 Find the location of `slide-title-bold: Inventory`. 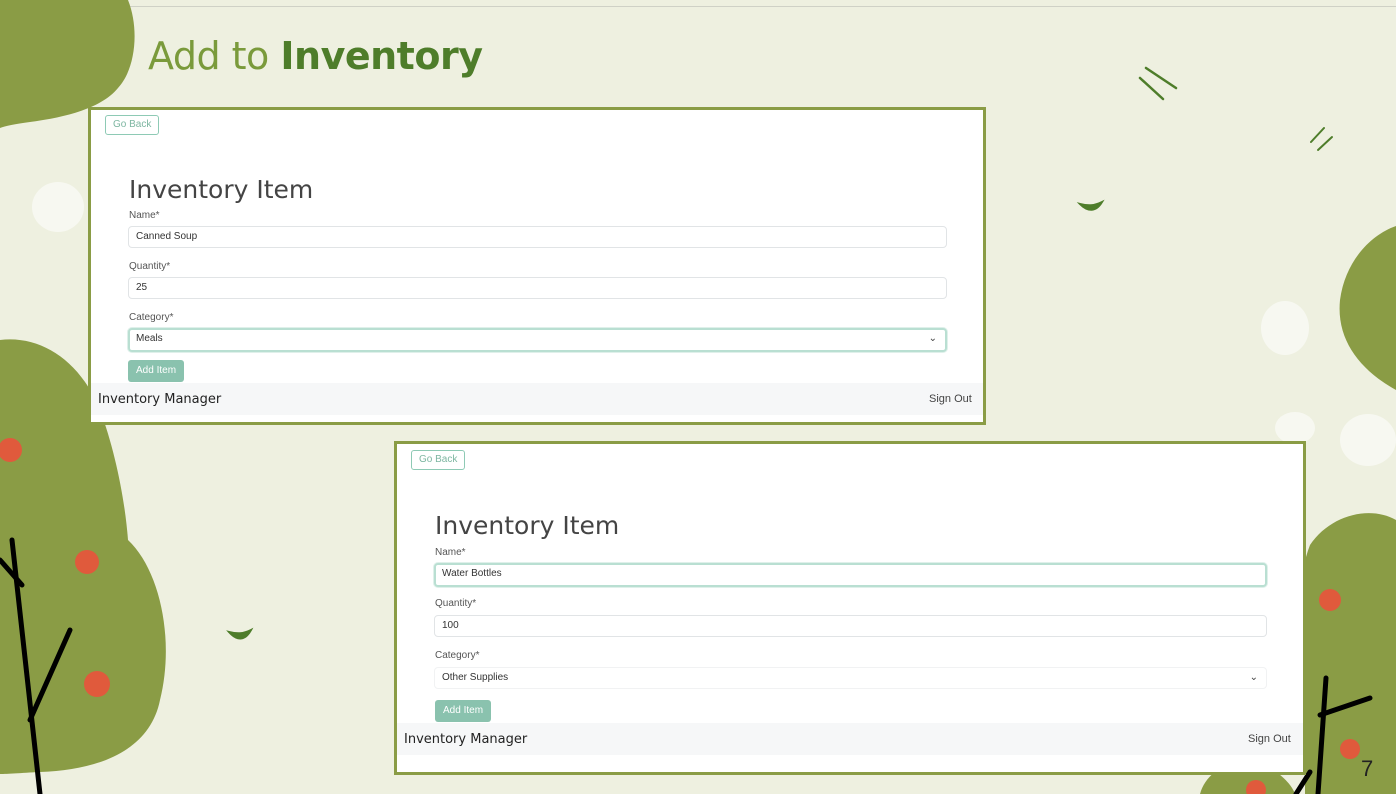

slide-title-bold: Inventory is located at coordinates (381, 56).